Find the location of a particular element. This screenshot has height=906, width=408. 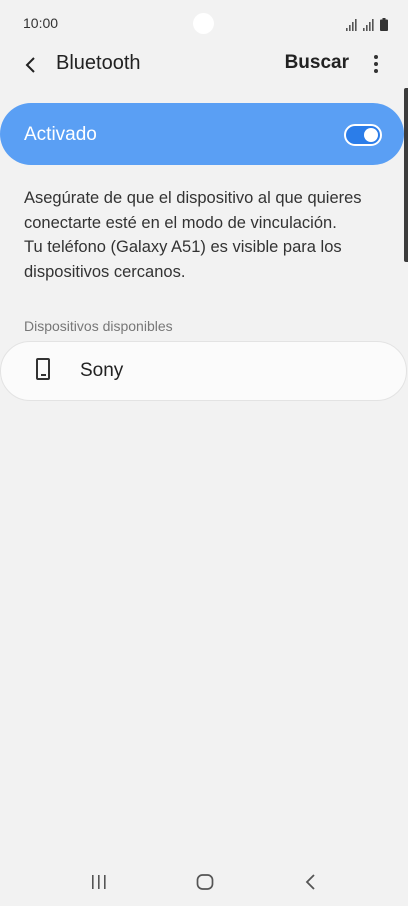

signal-icon is located at coordinates (351, 25).